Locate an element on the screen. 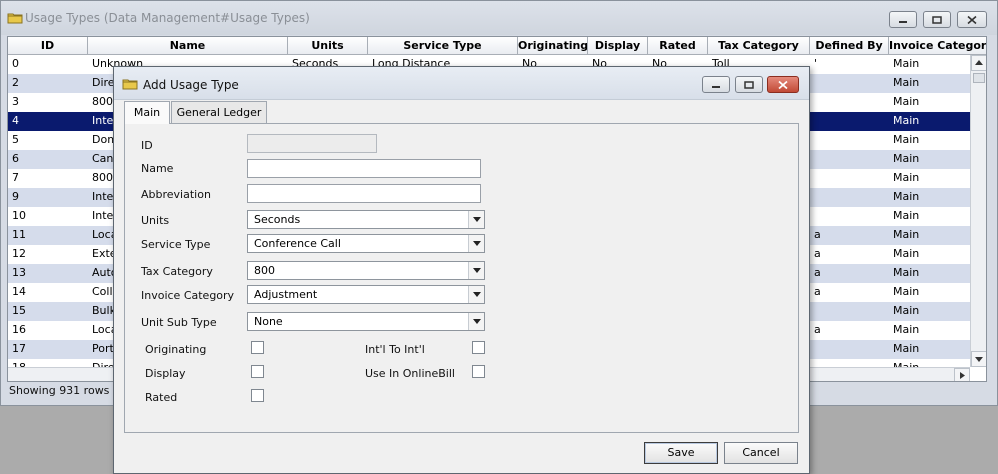 The image size is (998, 474). table-cell: 4 is located at coordinates (15, 120).